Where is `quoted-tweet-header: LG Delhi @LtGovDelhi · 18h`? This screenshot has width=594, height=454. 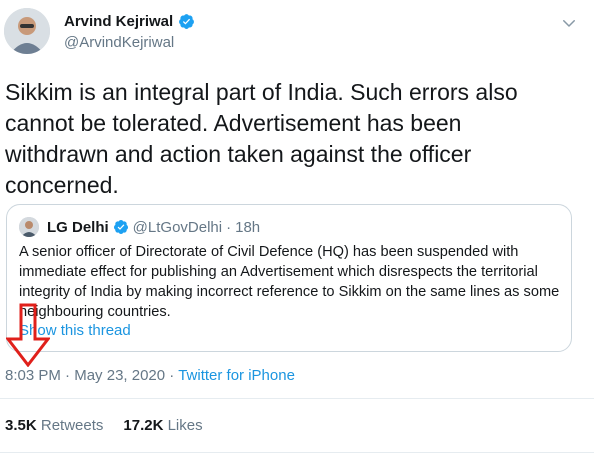
quoted-tweet-header: LG Delhi @LtGovDelhi · 18h is located at coordinates (139, 227).